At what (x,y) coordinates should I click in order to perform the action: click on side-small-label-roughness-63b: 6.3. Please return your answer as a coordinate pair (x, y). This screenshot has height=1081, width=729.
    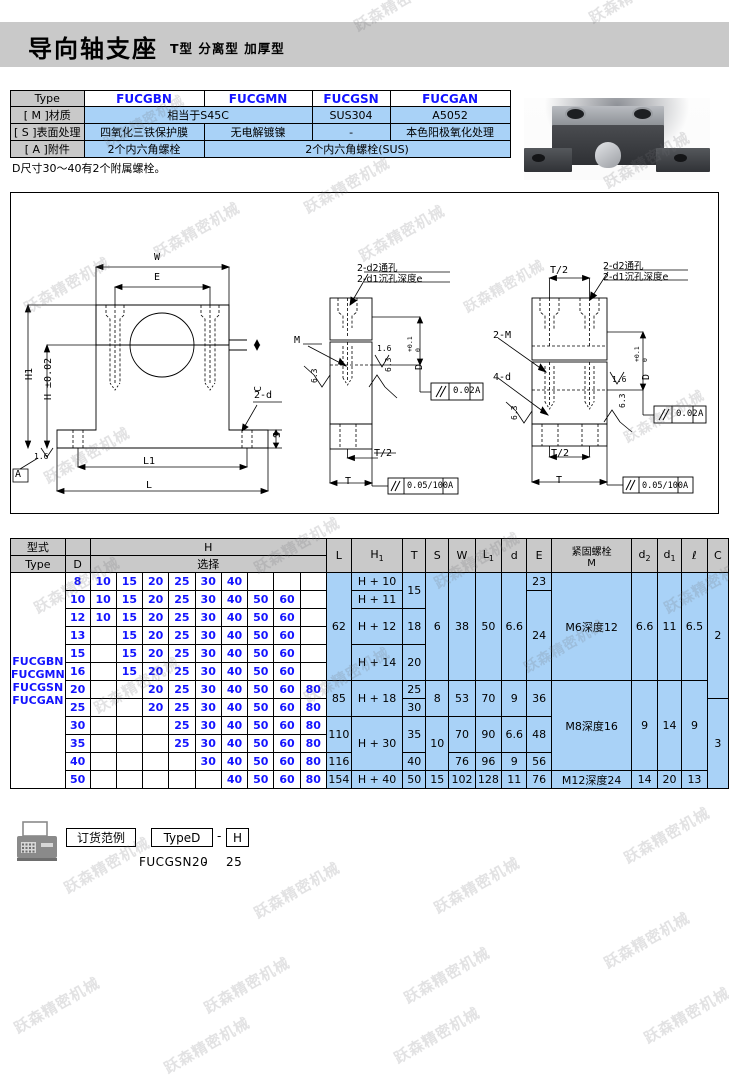
    Looking at the image, I should click on (388, 364).